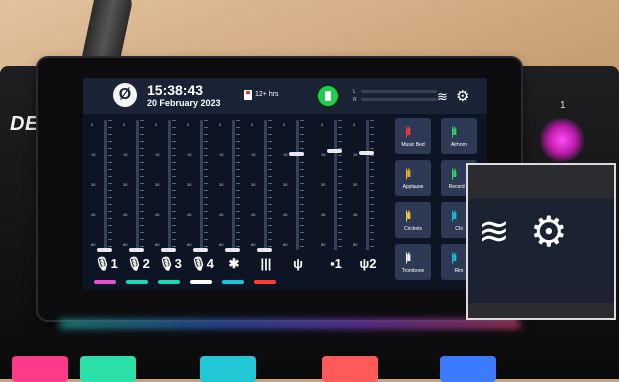 This screenshot has width=619, height=382. I want to click on channel-strip-2: 0 15 30 45 60 🎙2, so click(137, 204).